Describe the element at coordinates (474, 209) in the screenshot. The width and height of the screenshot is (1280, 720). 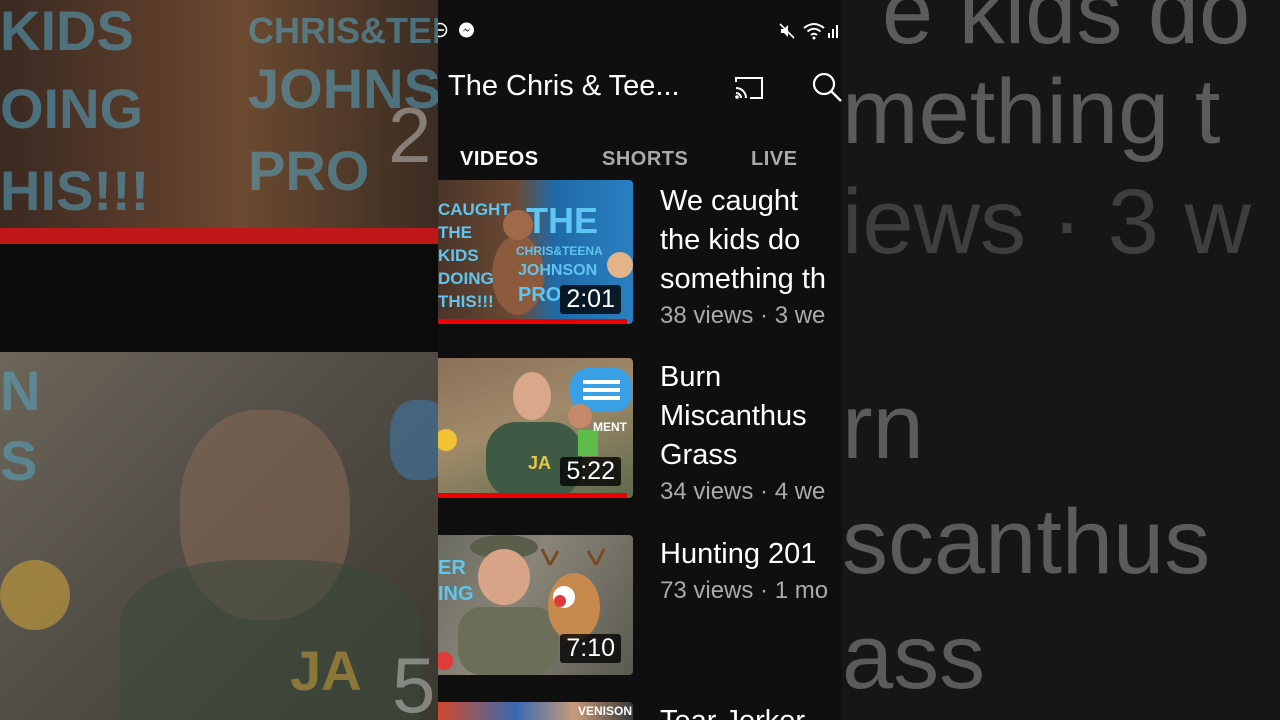
I see `thumb-text: CAUGHT` at that location.